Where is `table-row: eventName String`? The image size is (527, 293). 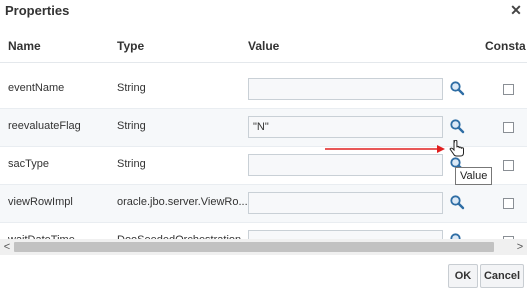
table-row: eventName String is located at coordinates (263, 90).